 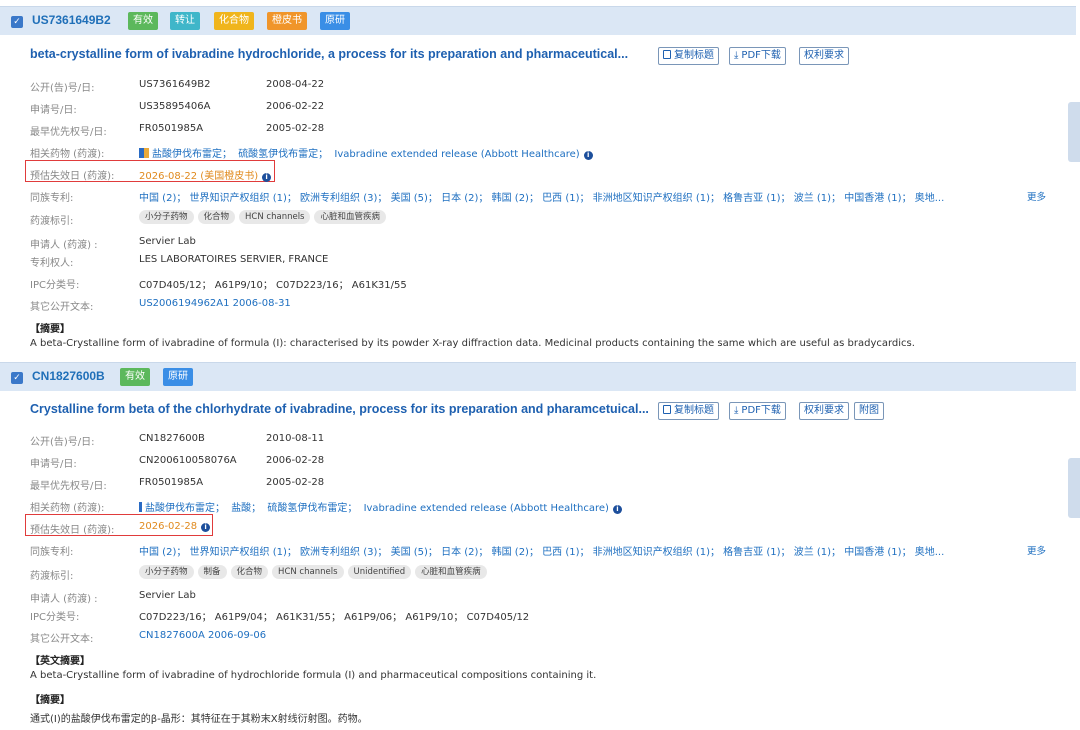 What do you see at coordinates (234, 259) in the screenshot?
I see `owner: LES LABORATOIRES SERVIER, FRANCE` at bounding box center [234, 259].